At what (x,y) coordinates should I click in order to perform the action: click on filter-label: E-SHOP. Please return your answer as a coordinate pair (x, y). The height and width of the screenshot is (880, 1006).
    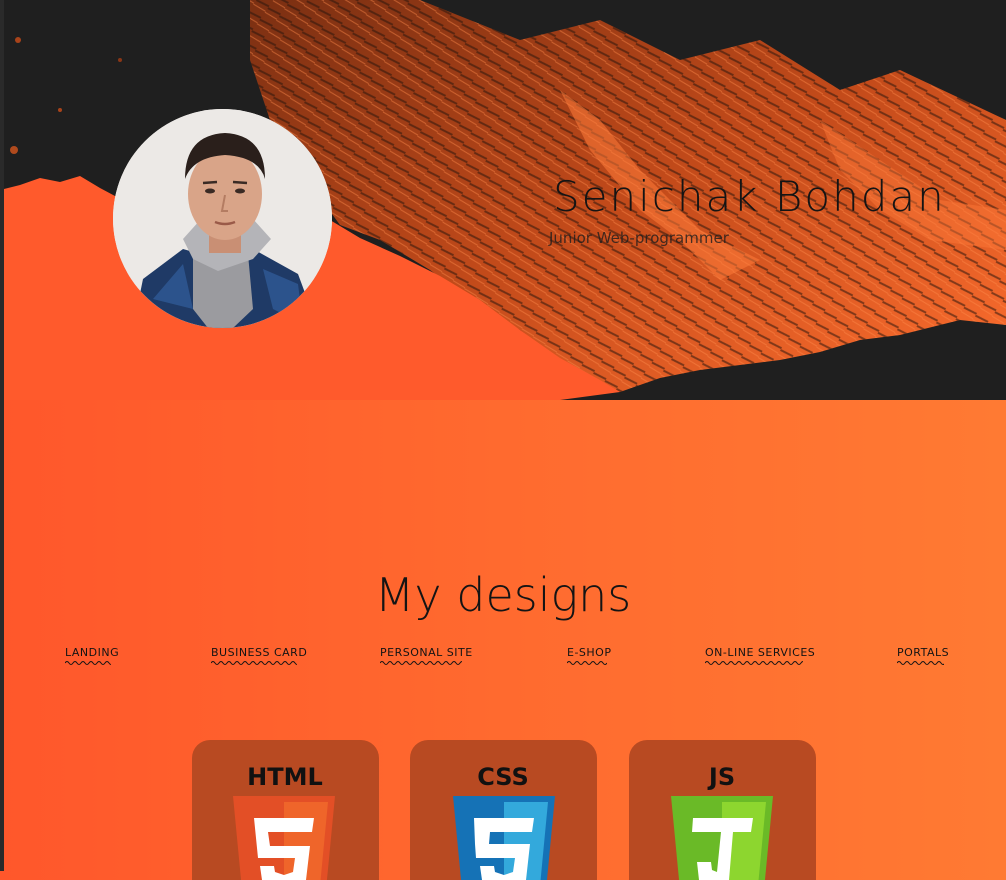
    Looking at the image, I should click on (589, 652).